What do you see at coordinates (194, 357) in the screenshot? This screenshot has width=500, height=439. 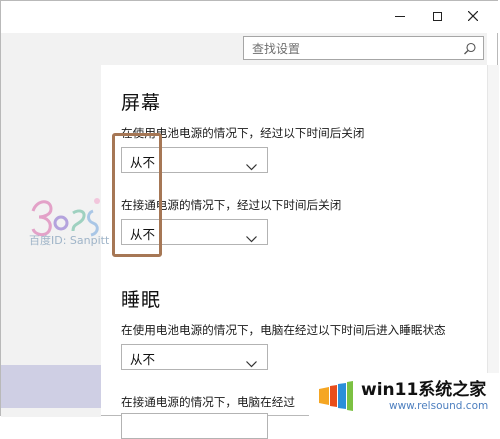 I see `sleep-battery-dropdown: 从不` at bounding box center [194, 357].